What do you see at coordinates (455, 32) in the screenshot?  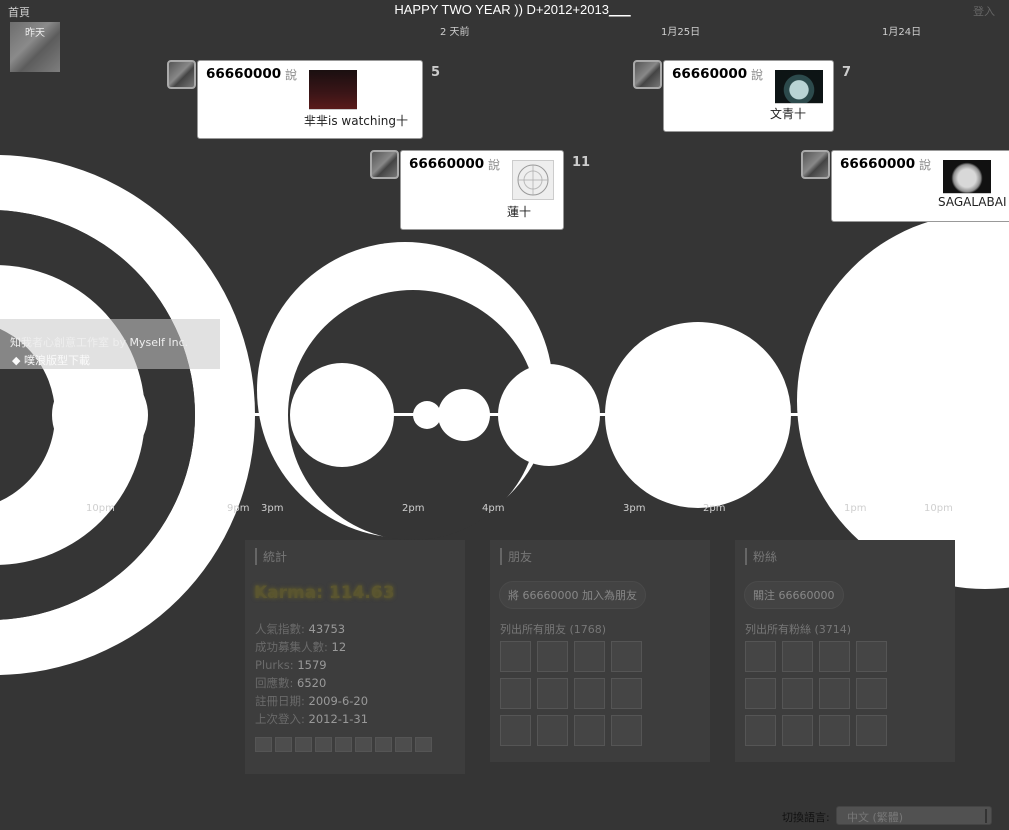 I see `day-label-2-days: 2 天前` at bounding box center [455, 32].